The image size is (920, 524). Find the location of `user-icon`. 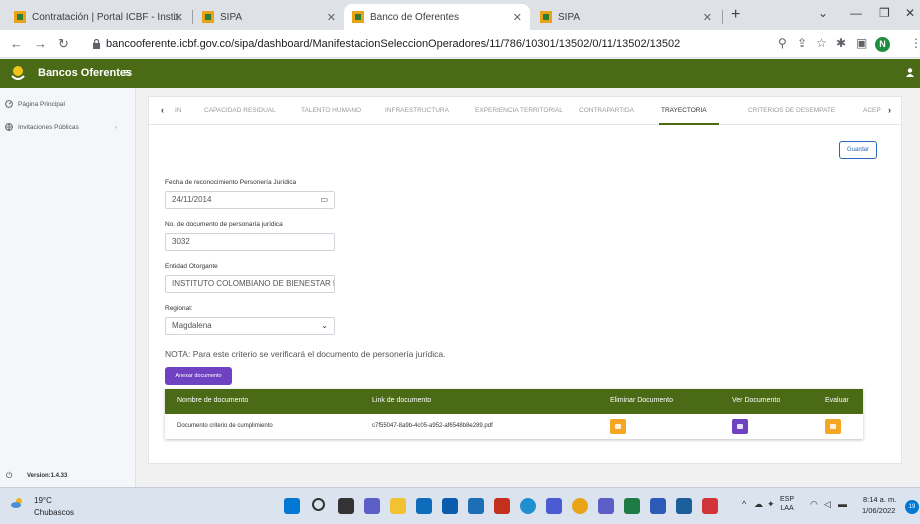

user-icon is located at coordinates (910, 72).